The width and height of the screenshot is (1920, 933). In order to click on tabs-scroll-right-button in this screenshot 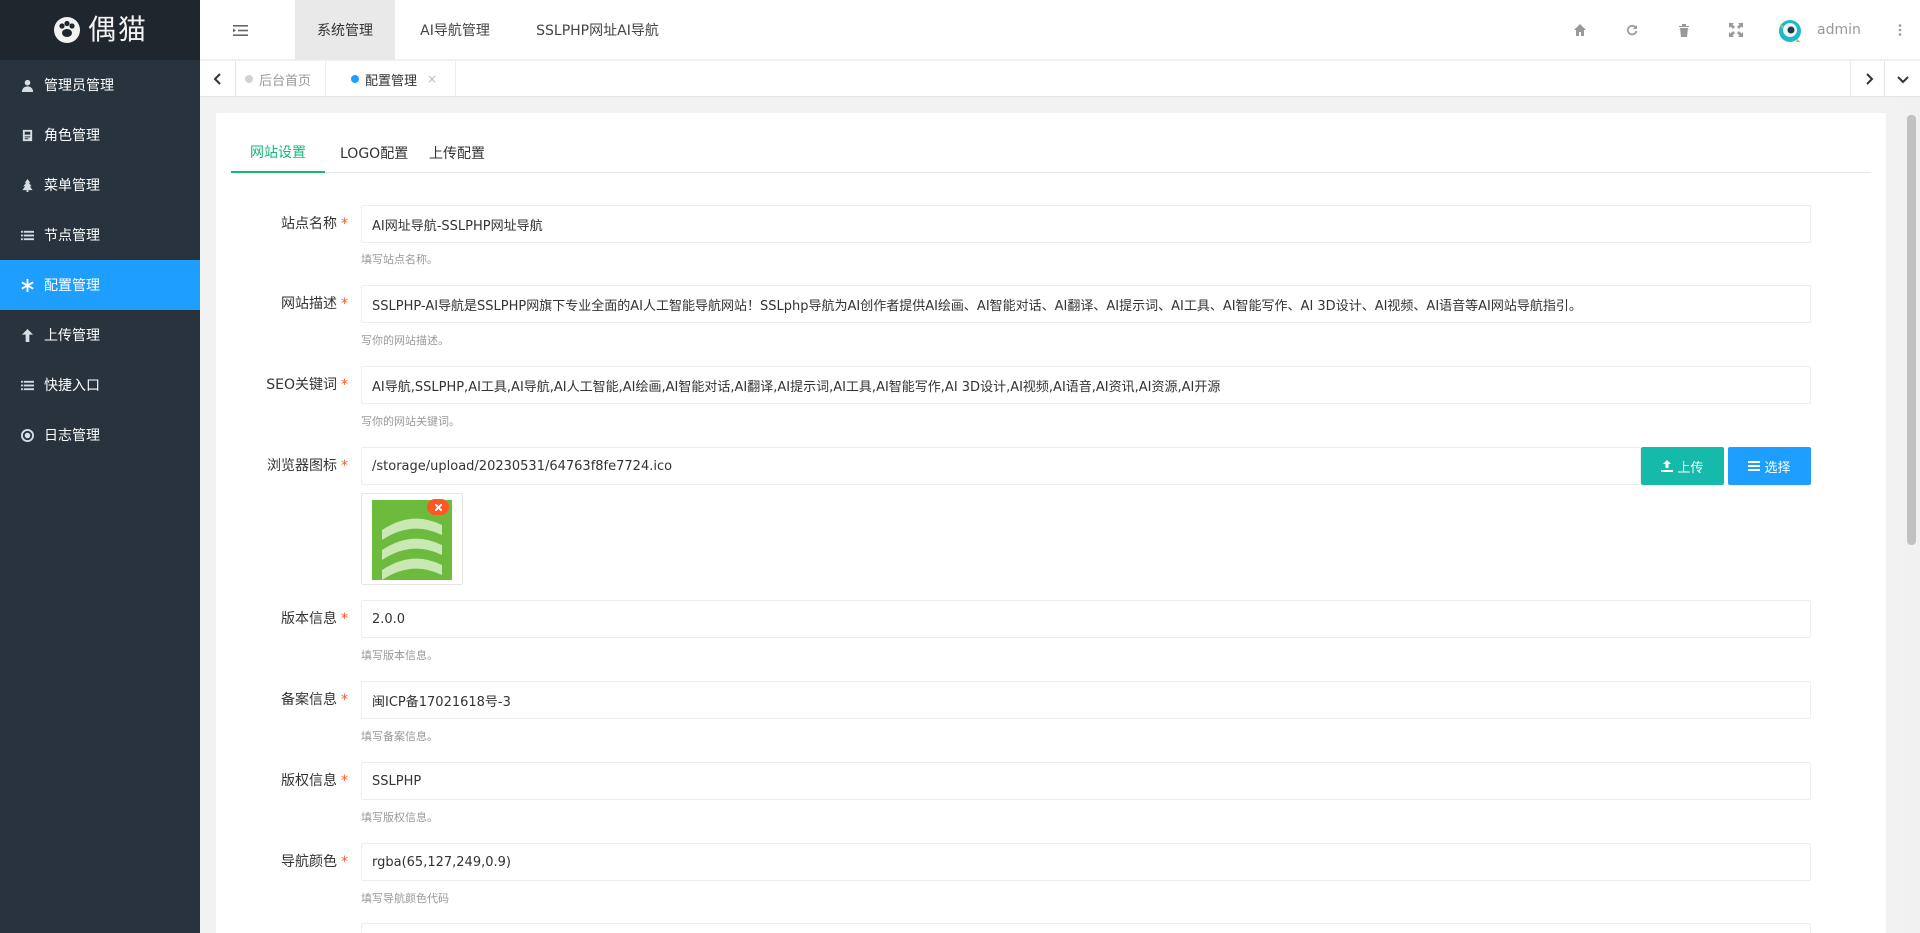, I will do `click(1868, 79)`.